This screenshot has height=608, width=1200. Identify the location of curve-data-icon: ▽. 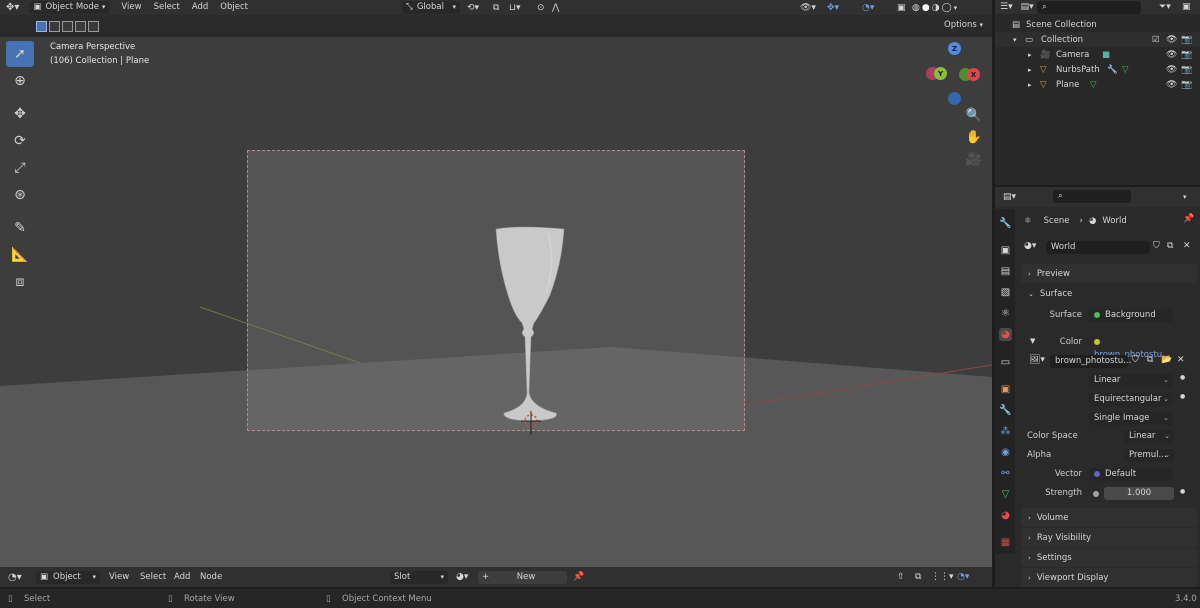
(1125, 70).